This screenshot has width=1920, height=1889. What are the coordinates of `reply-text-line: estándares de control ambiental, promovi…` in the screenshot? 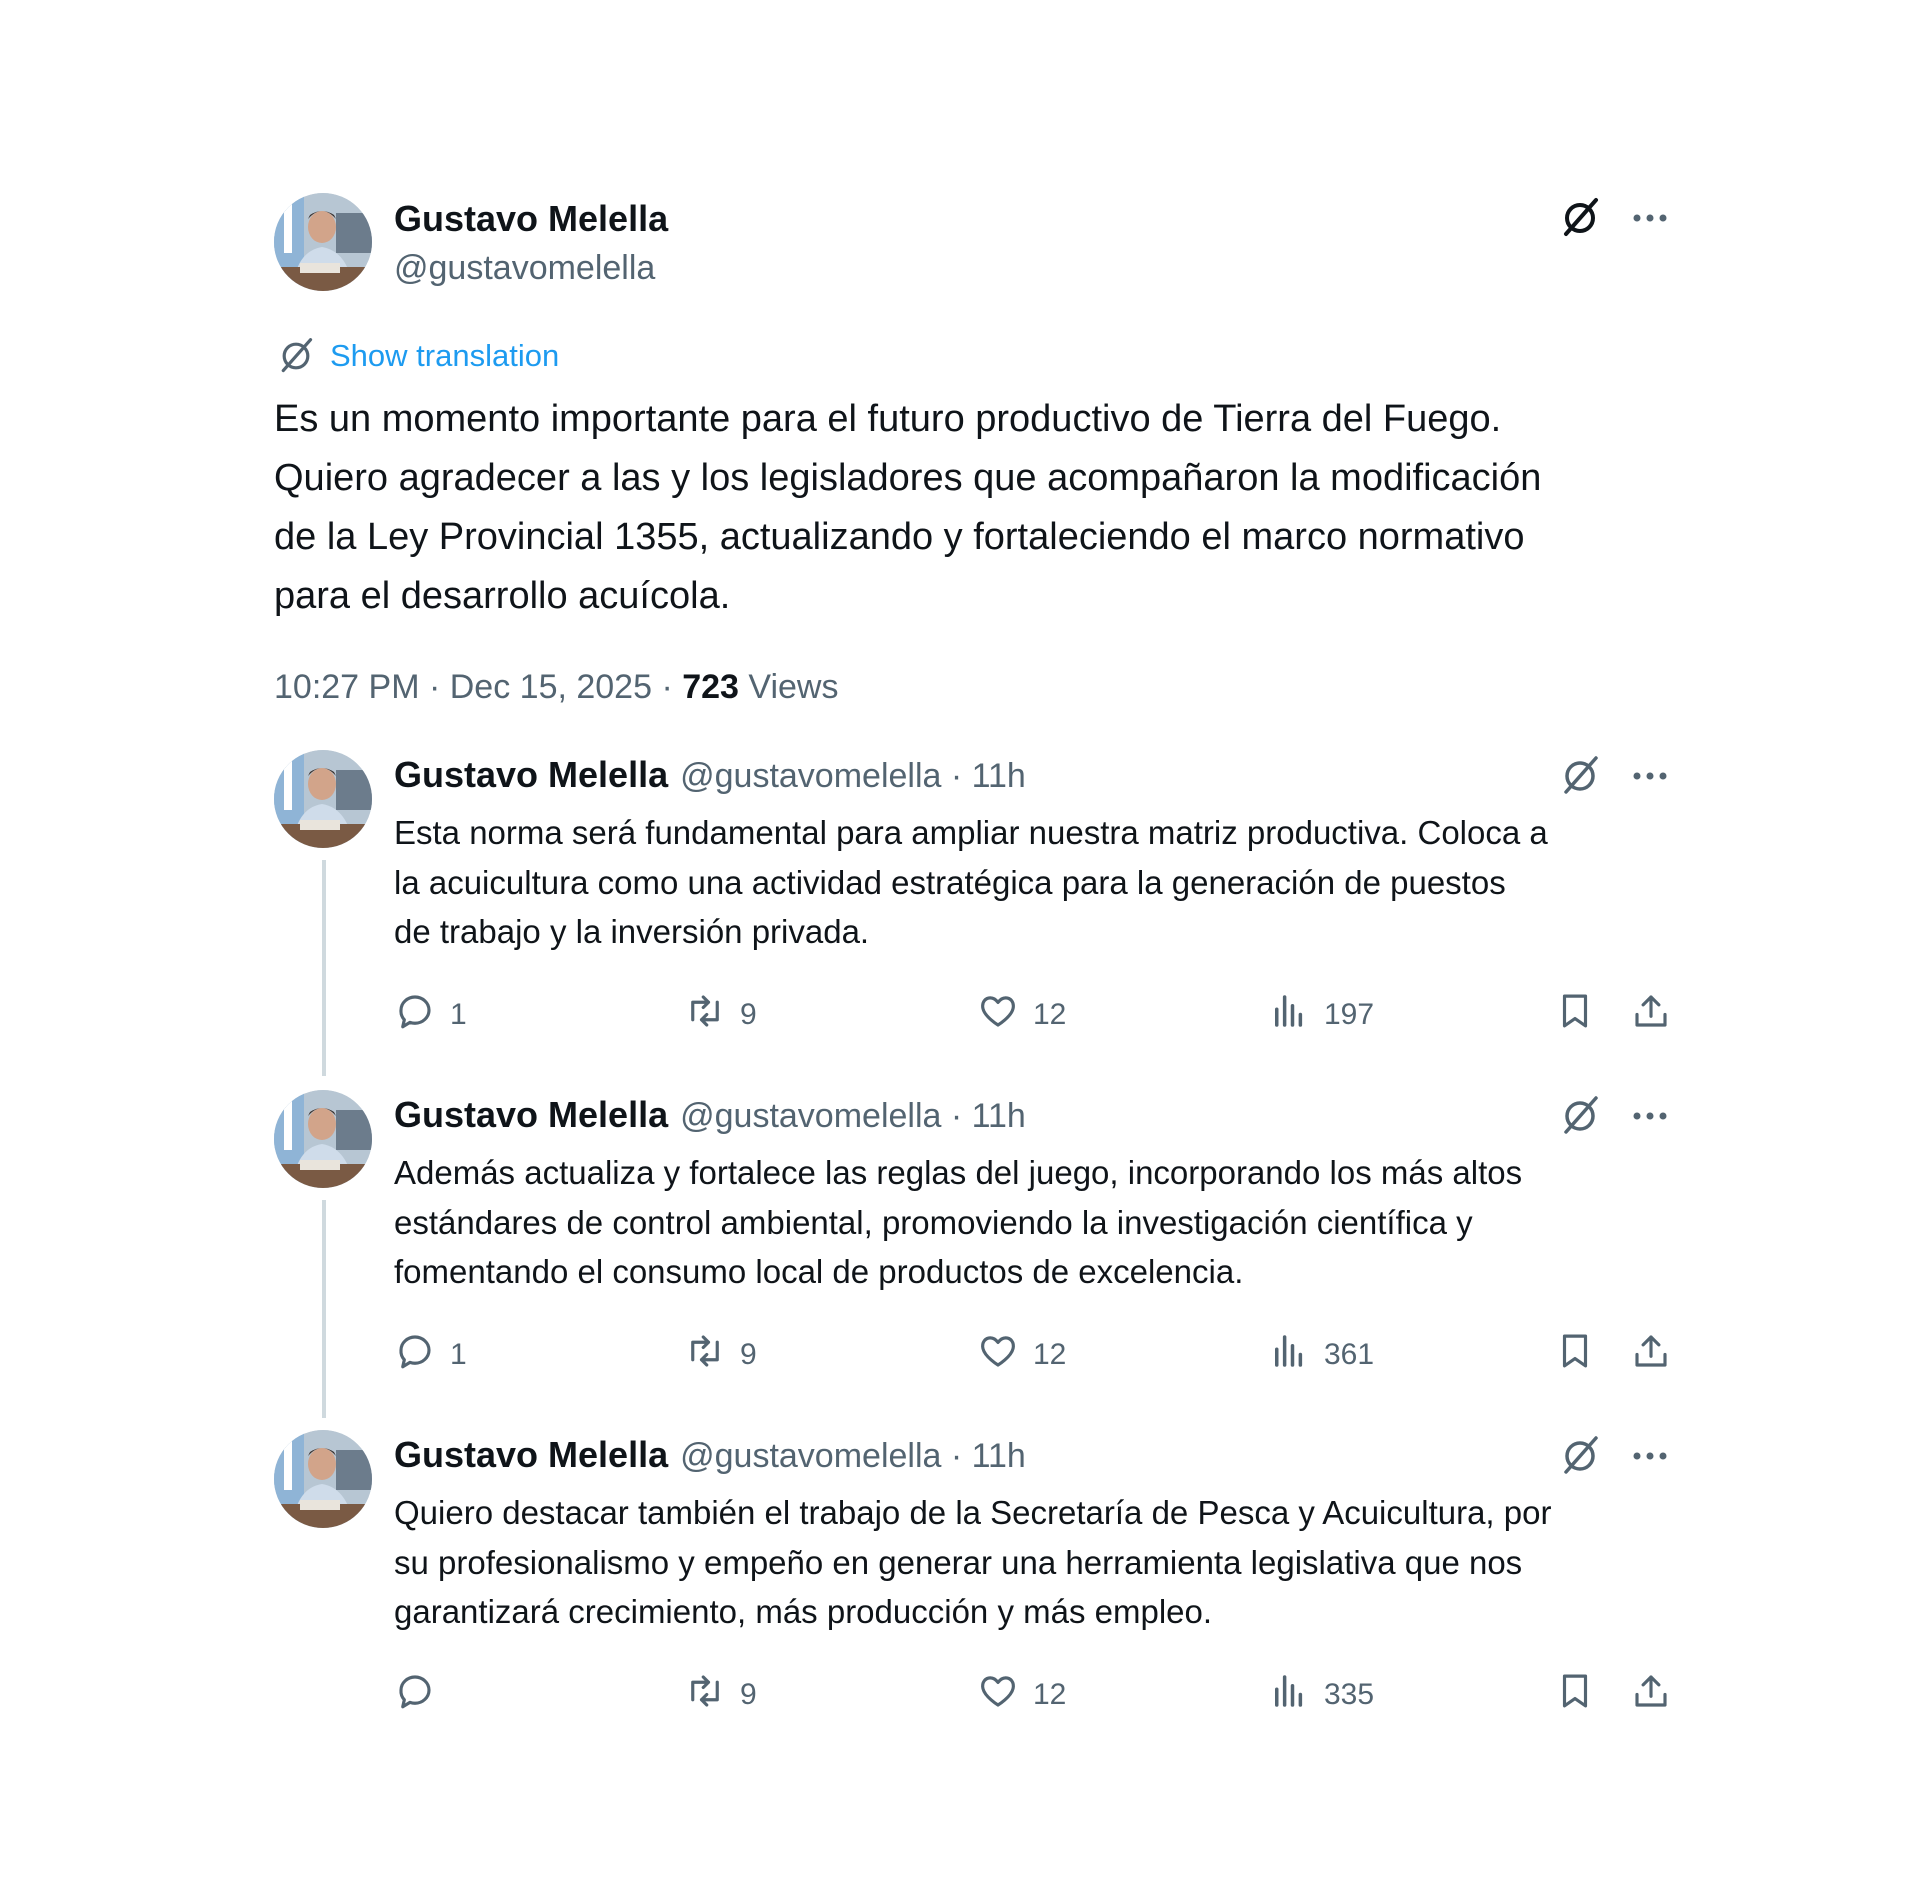 It's located at (933, 1222).